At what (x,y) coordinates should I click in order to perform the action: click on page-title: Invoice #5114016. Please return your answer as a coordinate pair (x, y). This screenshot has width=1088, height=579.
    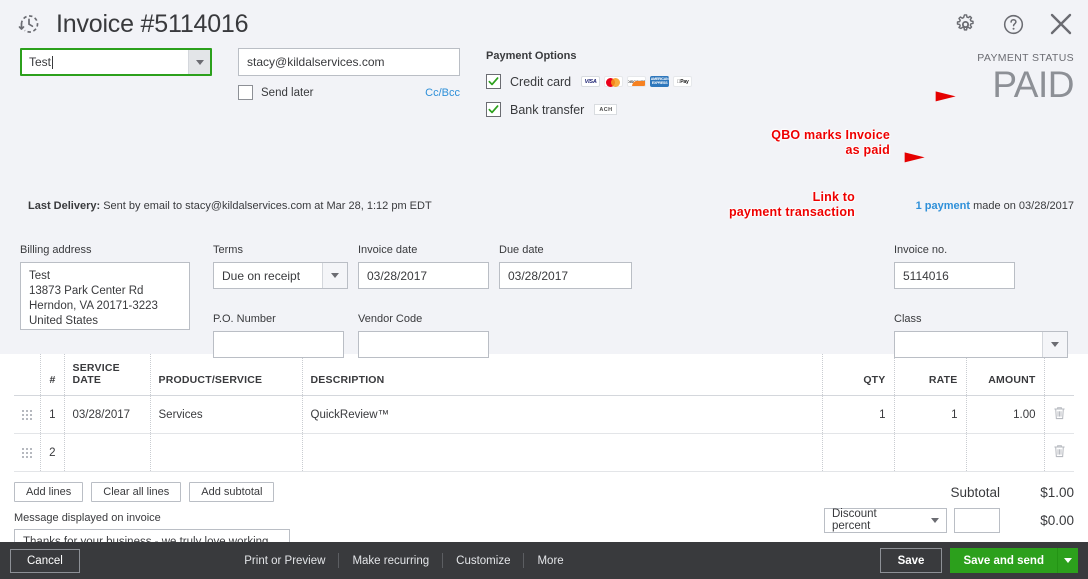
    Looking at the image, I should click on (152, 23).